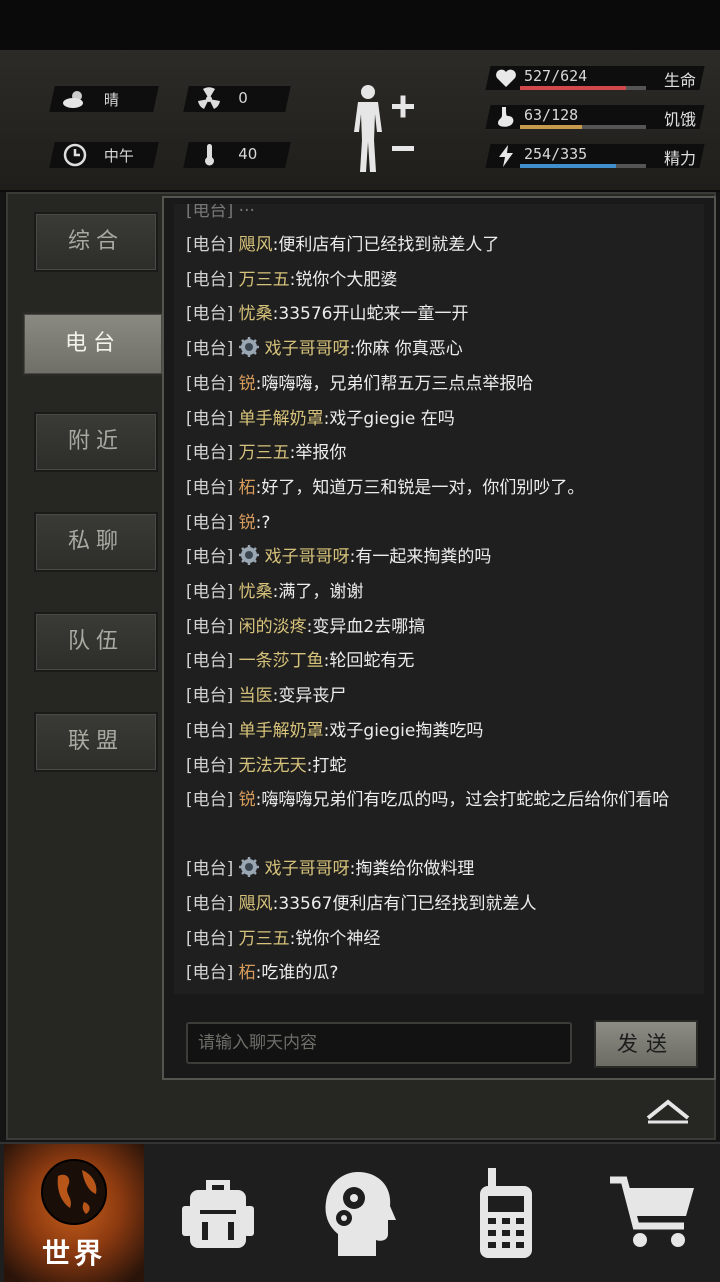  I want to click on tab-general: 综合, so click(96, 242).